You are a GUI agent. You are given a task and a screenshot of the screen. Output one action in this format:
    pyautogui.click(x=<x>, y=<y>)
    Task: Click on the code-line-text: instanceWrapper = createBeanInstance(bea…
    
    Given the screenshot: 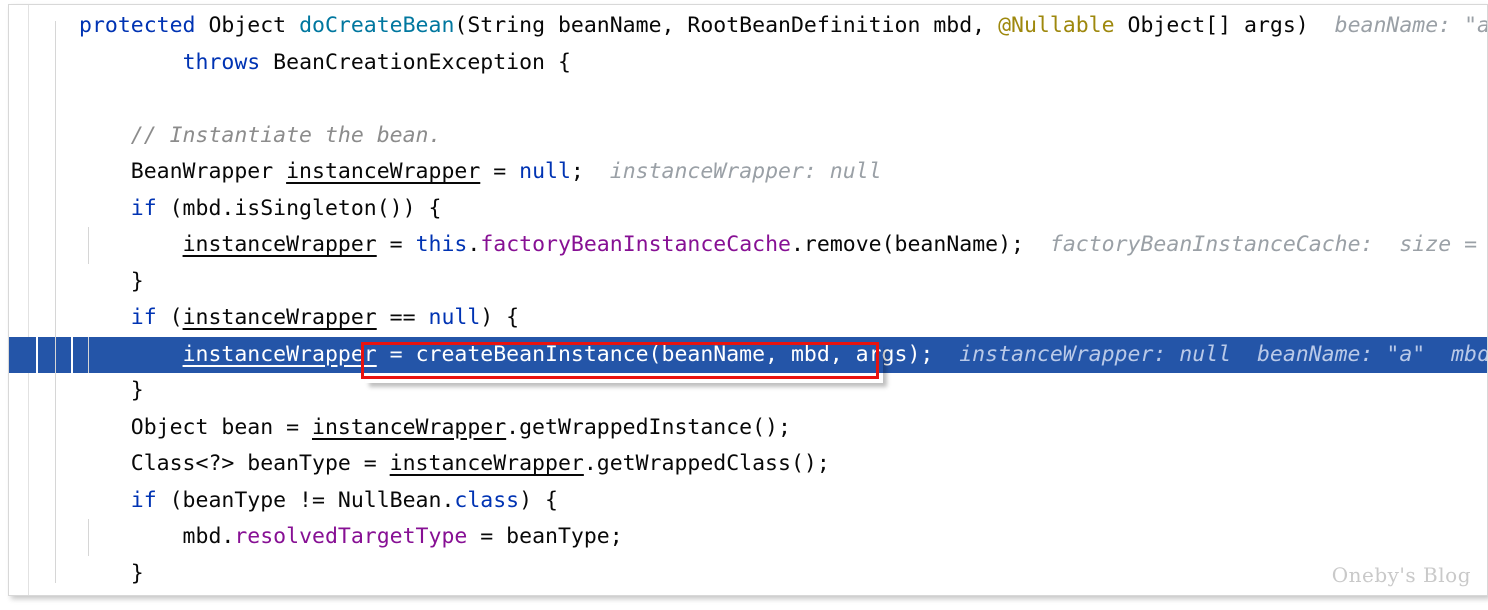 What is the action you would take?
    pyautogui.click(x=783, y=355)
    